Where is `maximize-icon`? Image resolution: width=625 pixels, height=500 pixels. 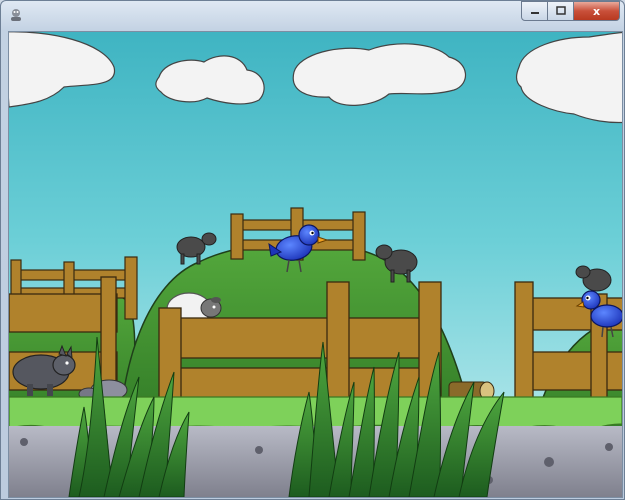 maximize-icon is located at coordinates (560, 10).